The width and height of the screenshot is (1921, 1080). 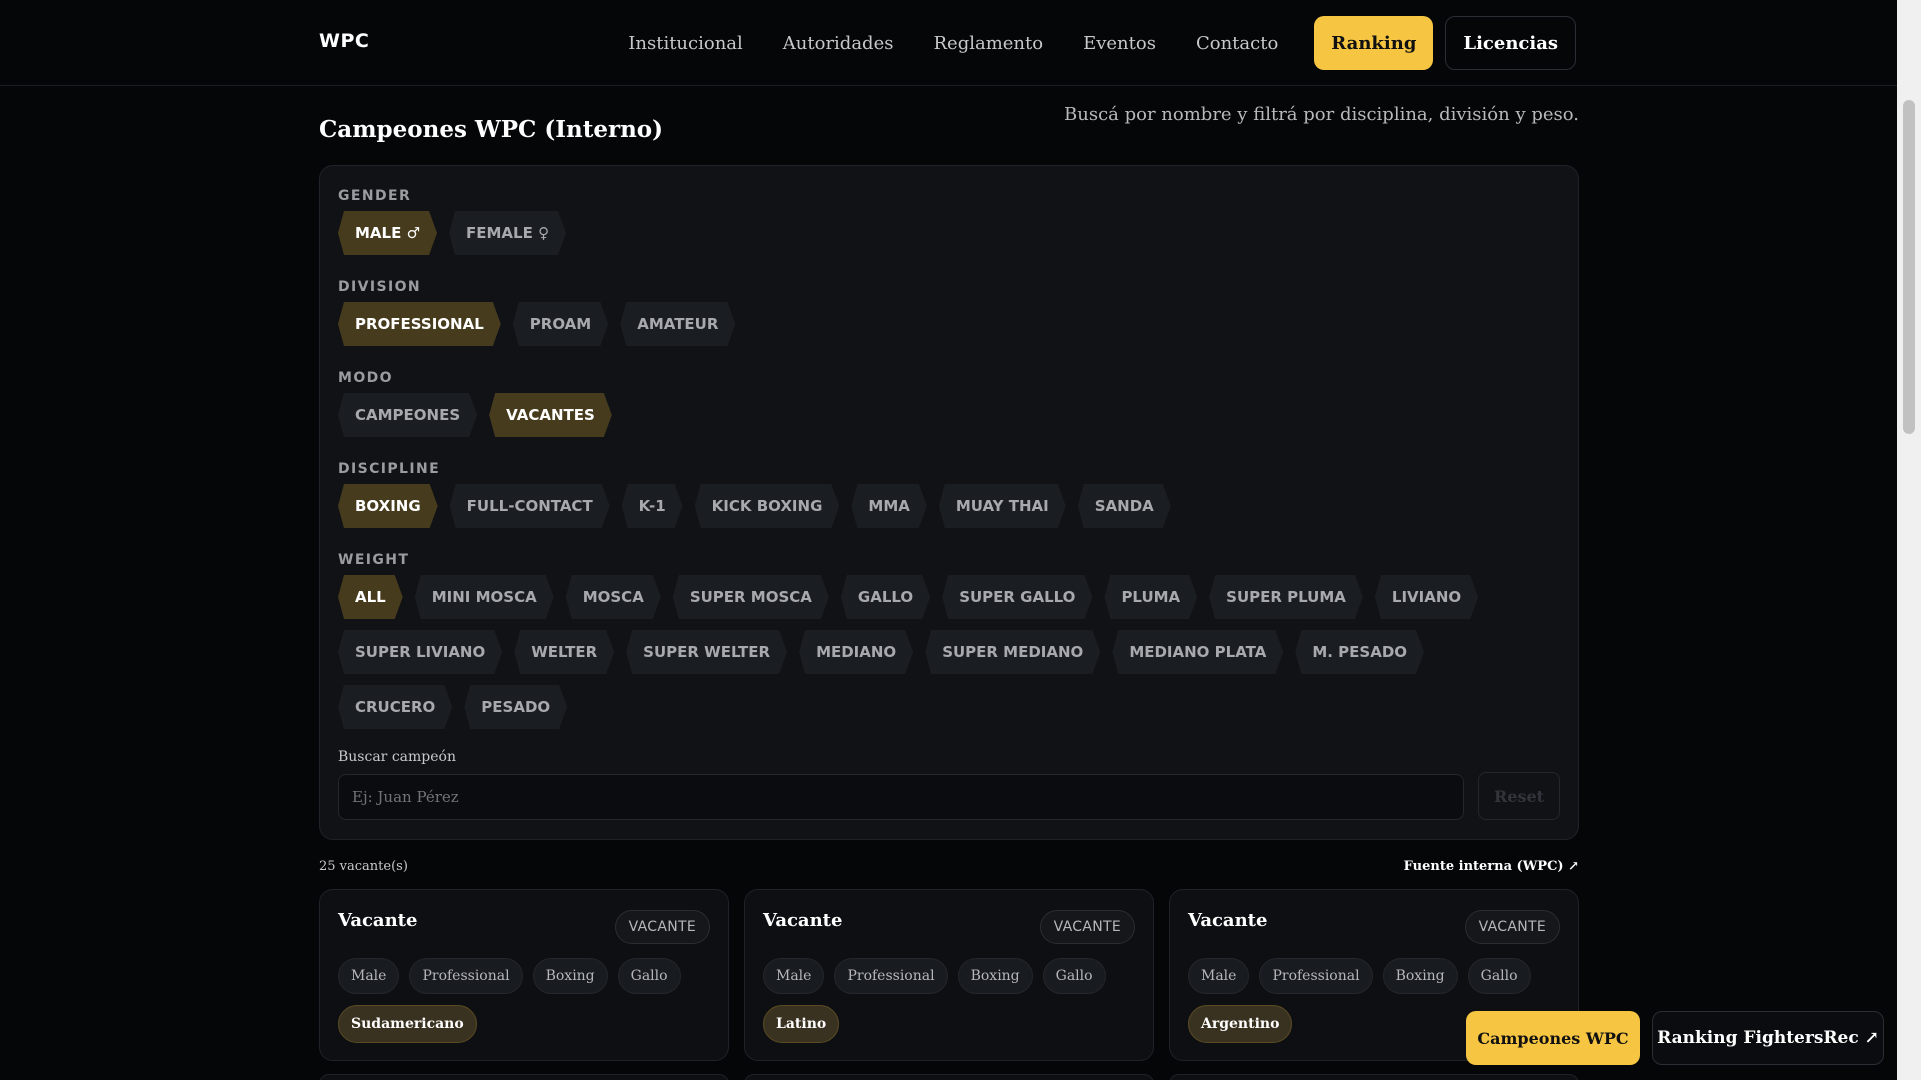 I want to click on weight-chip: PLUMA, so click(x=1150, y=597).